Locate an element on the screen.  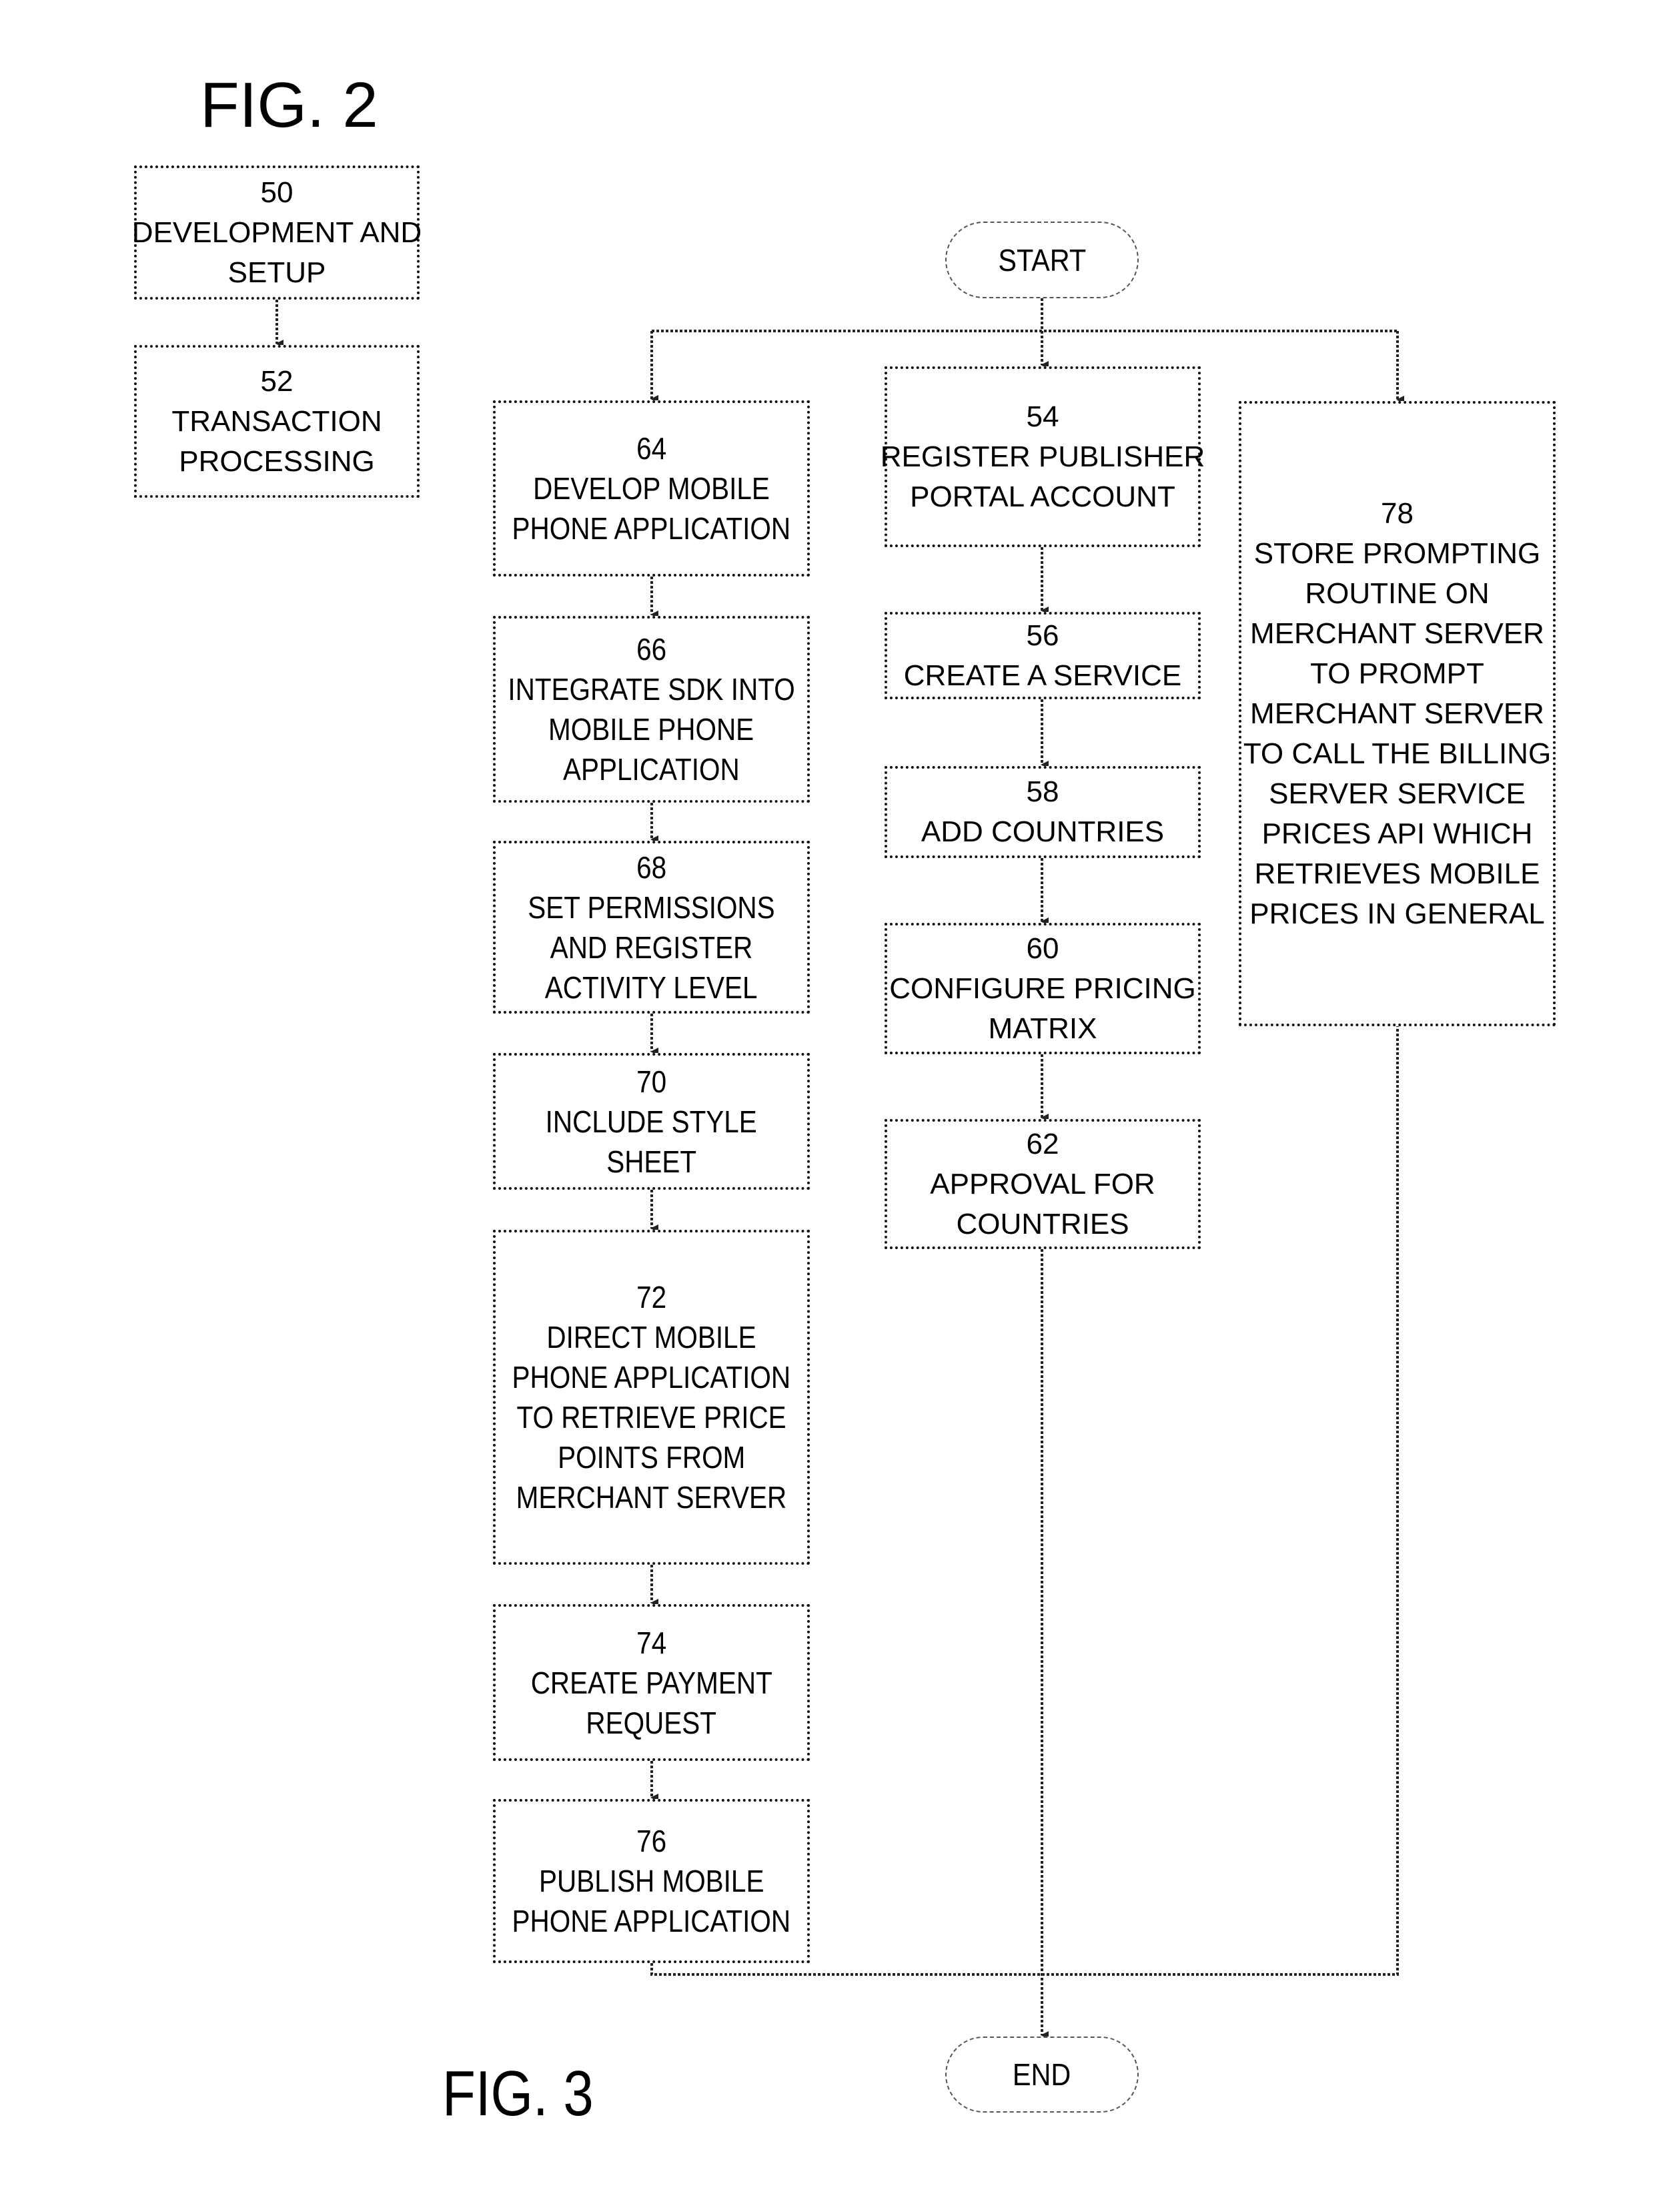
step-label-line: SET PERMISSIONS is located at coordinates (651, 907).